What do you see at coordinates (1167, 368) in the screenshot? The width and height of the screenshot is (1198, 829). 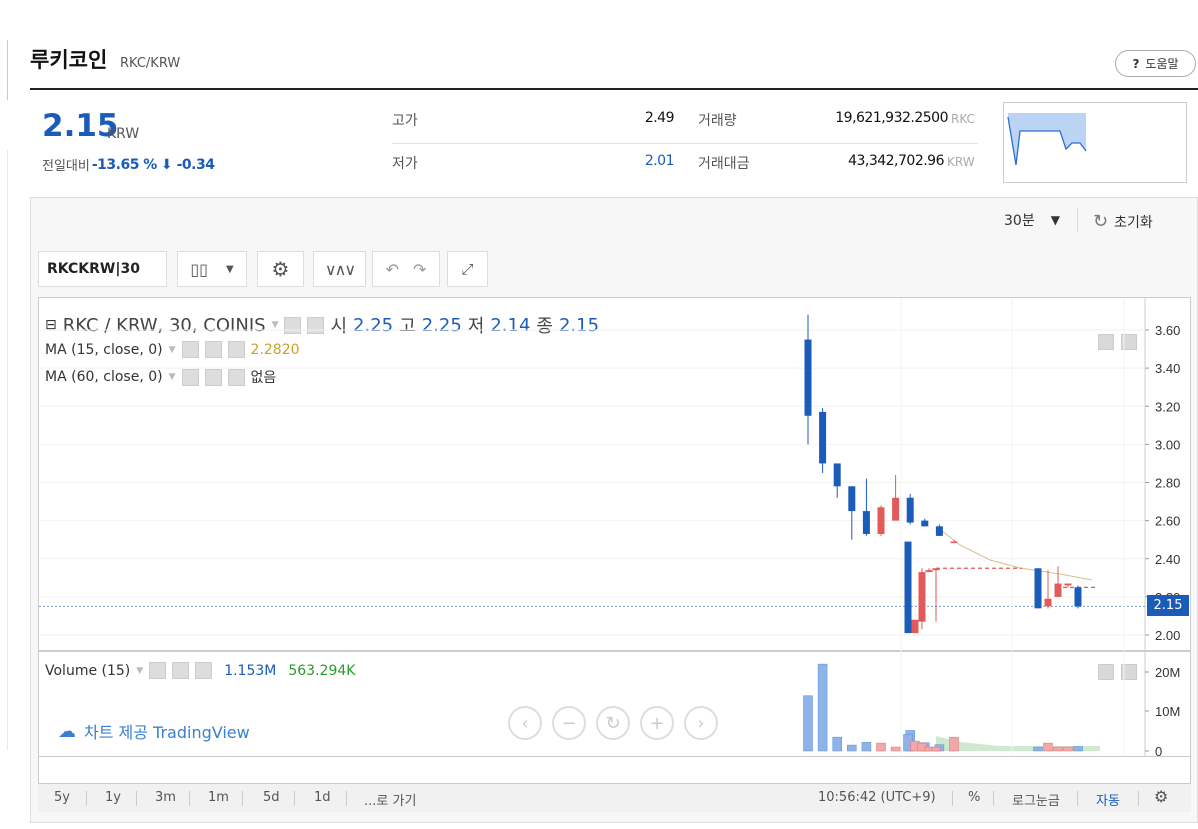 I see `price-tick-label: 3.40` at bounding box center [1167, 368].